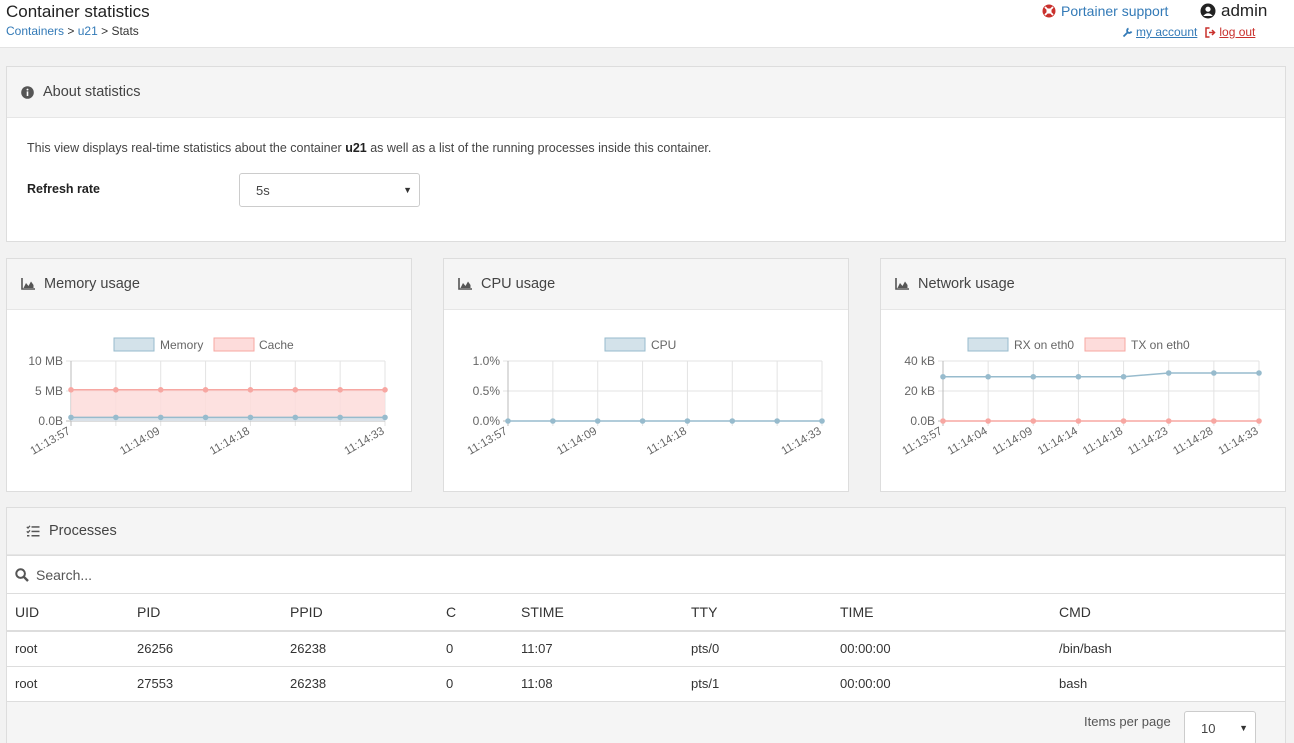 Image resolution: width=1294 pixels, height=743 pixels. I want to click on items-per-page-select: 10 ▼, so click(1220, 727).